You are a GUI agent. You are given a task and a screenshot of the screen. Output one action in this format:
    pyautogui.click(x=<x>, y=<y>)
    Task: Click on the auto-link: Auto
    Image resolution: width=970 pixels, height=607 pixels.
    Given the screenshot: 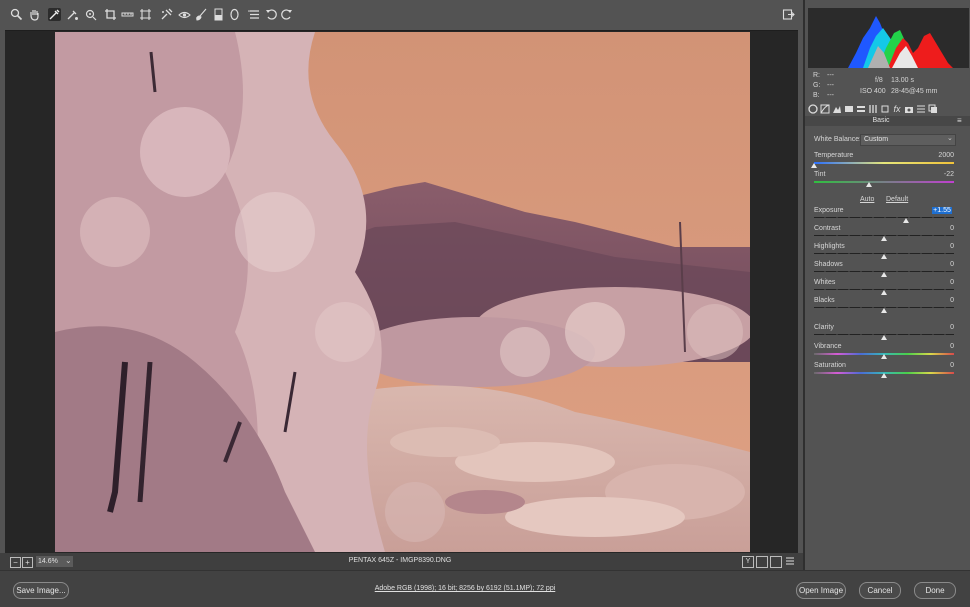 What is the action you would take?
    pyautogui.click(x=867, y=199)
    